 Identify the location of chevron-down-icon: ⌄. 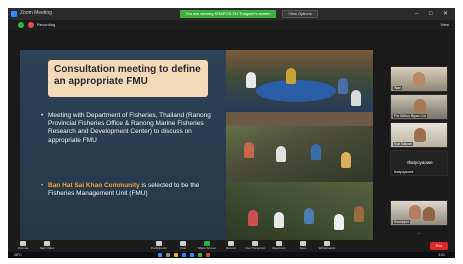
(419, 232).